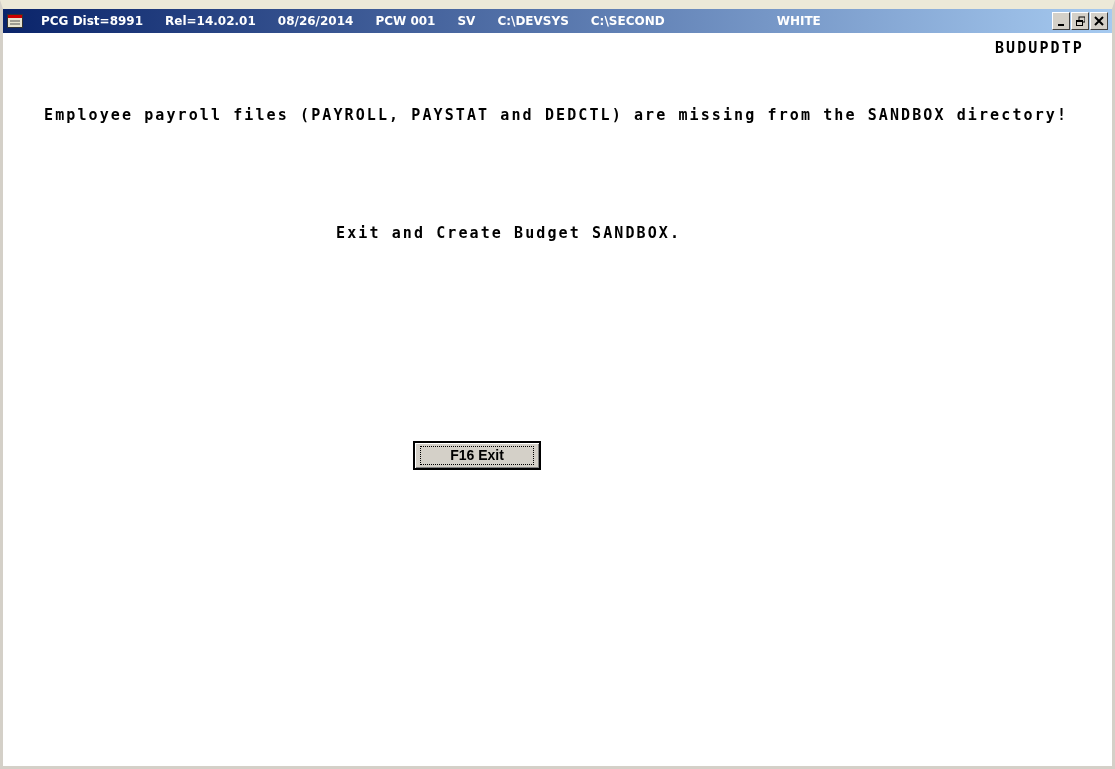 The image size is (1115, 769). I want to click on title-text: 08/26/2014, so click(315, 21).